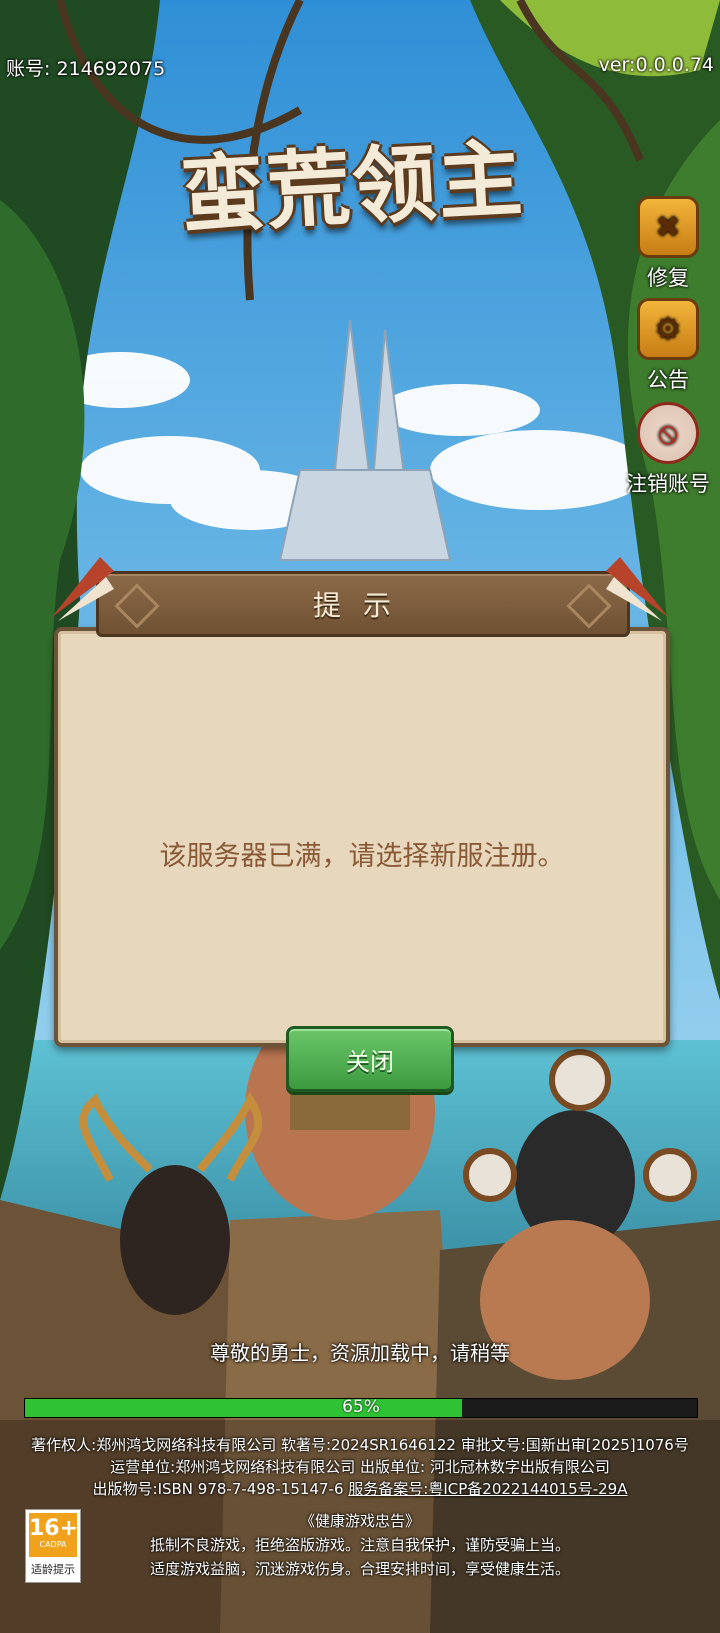 The height and width of the screenshot is (1633, 720). Describe the element at coordinates (668, 433) in the screenshot. I see `prohibited-icon: ⦸` at that location.